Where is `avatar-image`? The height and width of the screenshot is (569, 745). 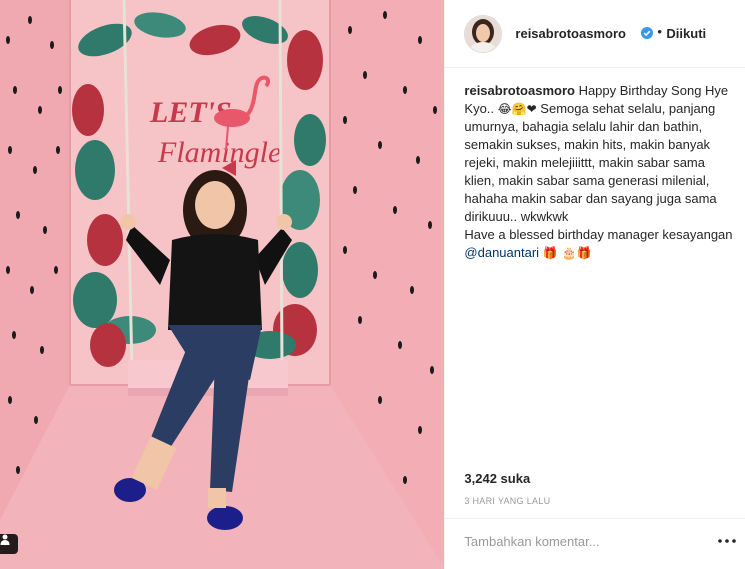
avatar-image is located at coordinates (483, 34).